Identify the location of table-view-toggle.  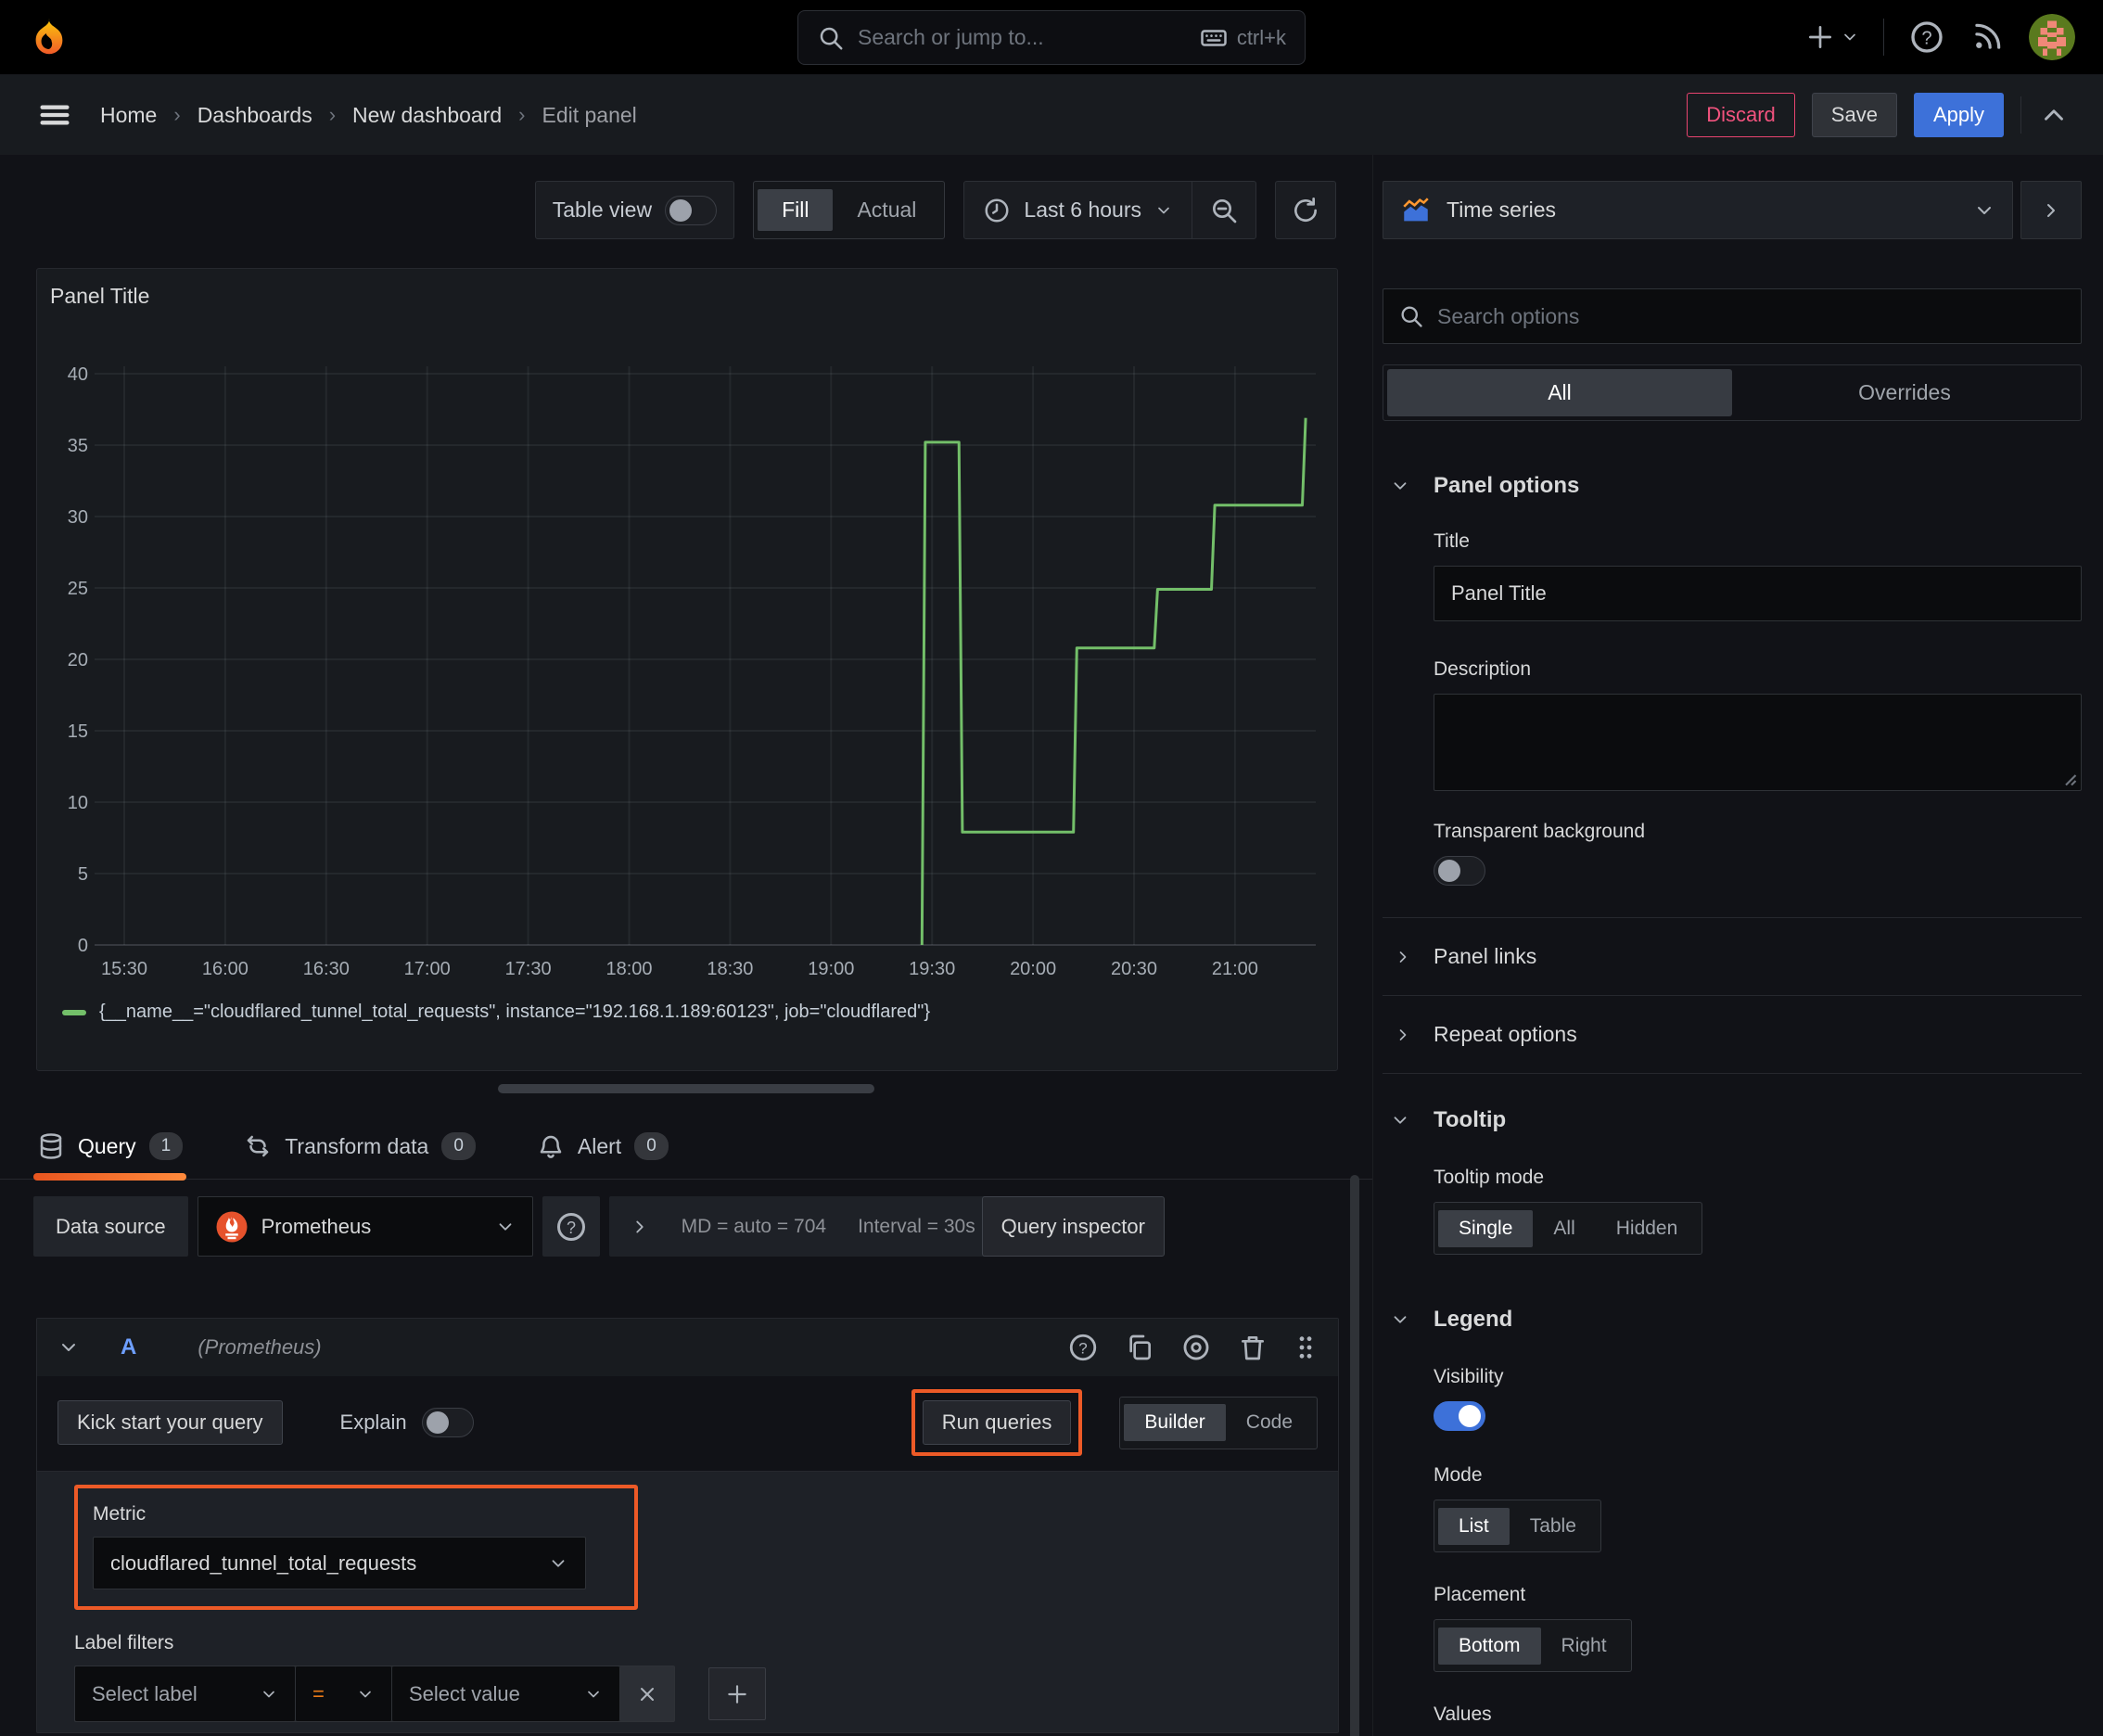
(691, 210).